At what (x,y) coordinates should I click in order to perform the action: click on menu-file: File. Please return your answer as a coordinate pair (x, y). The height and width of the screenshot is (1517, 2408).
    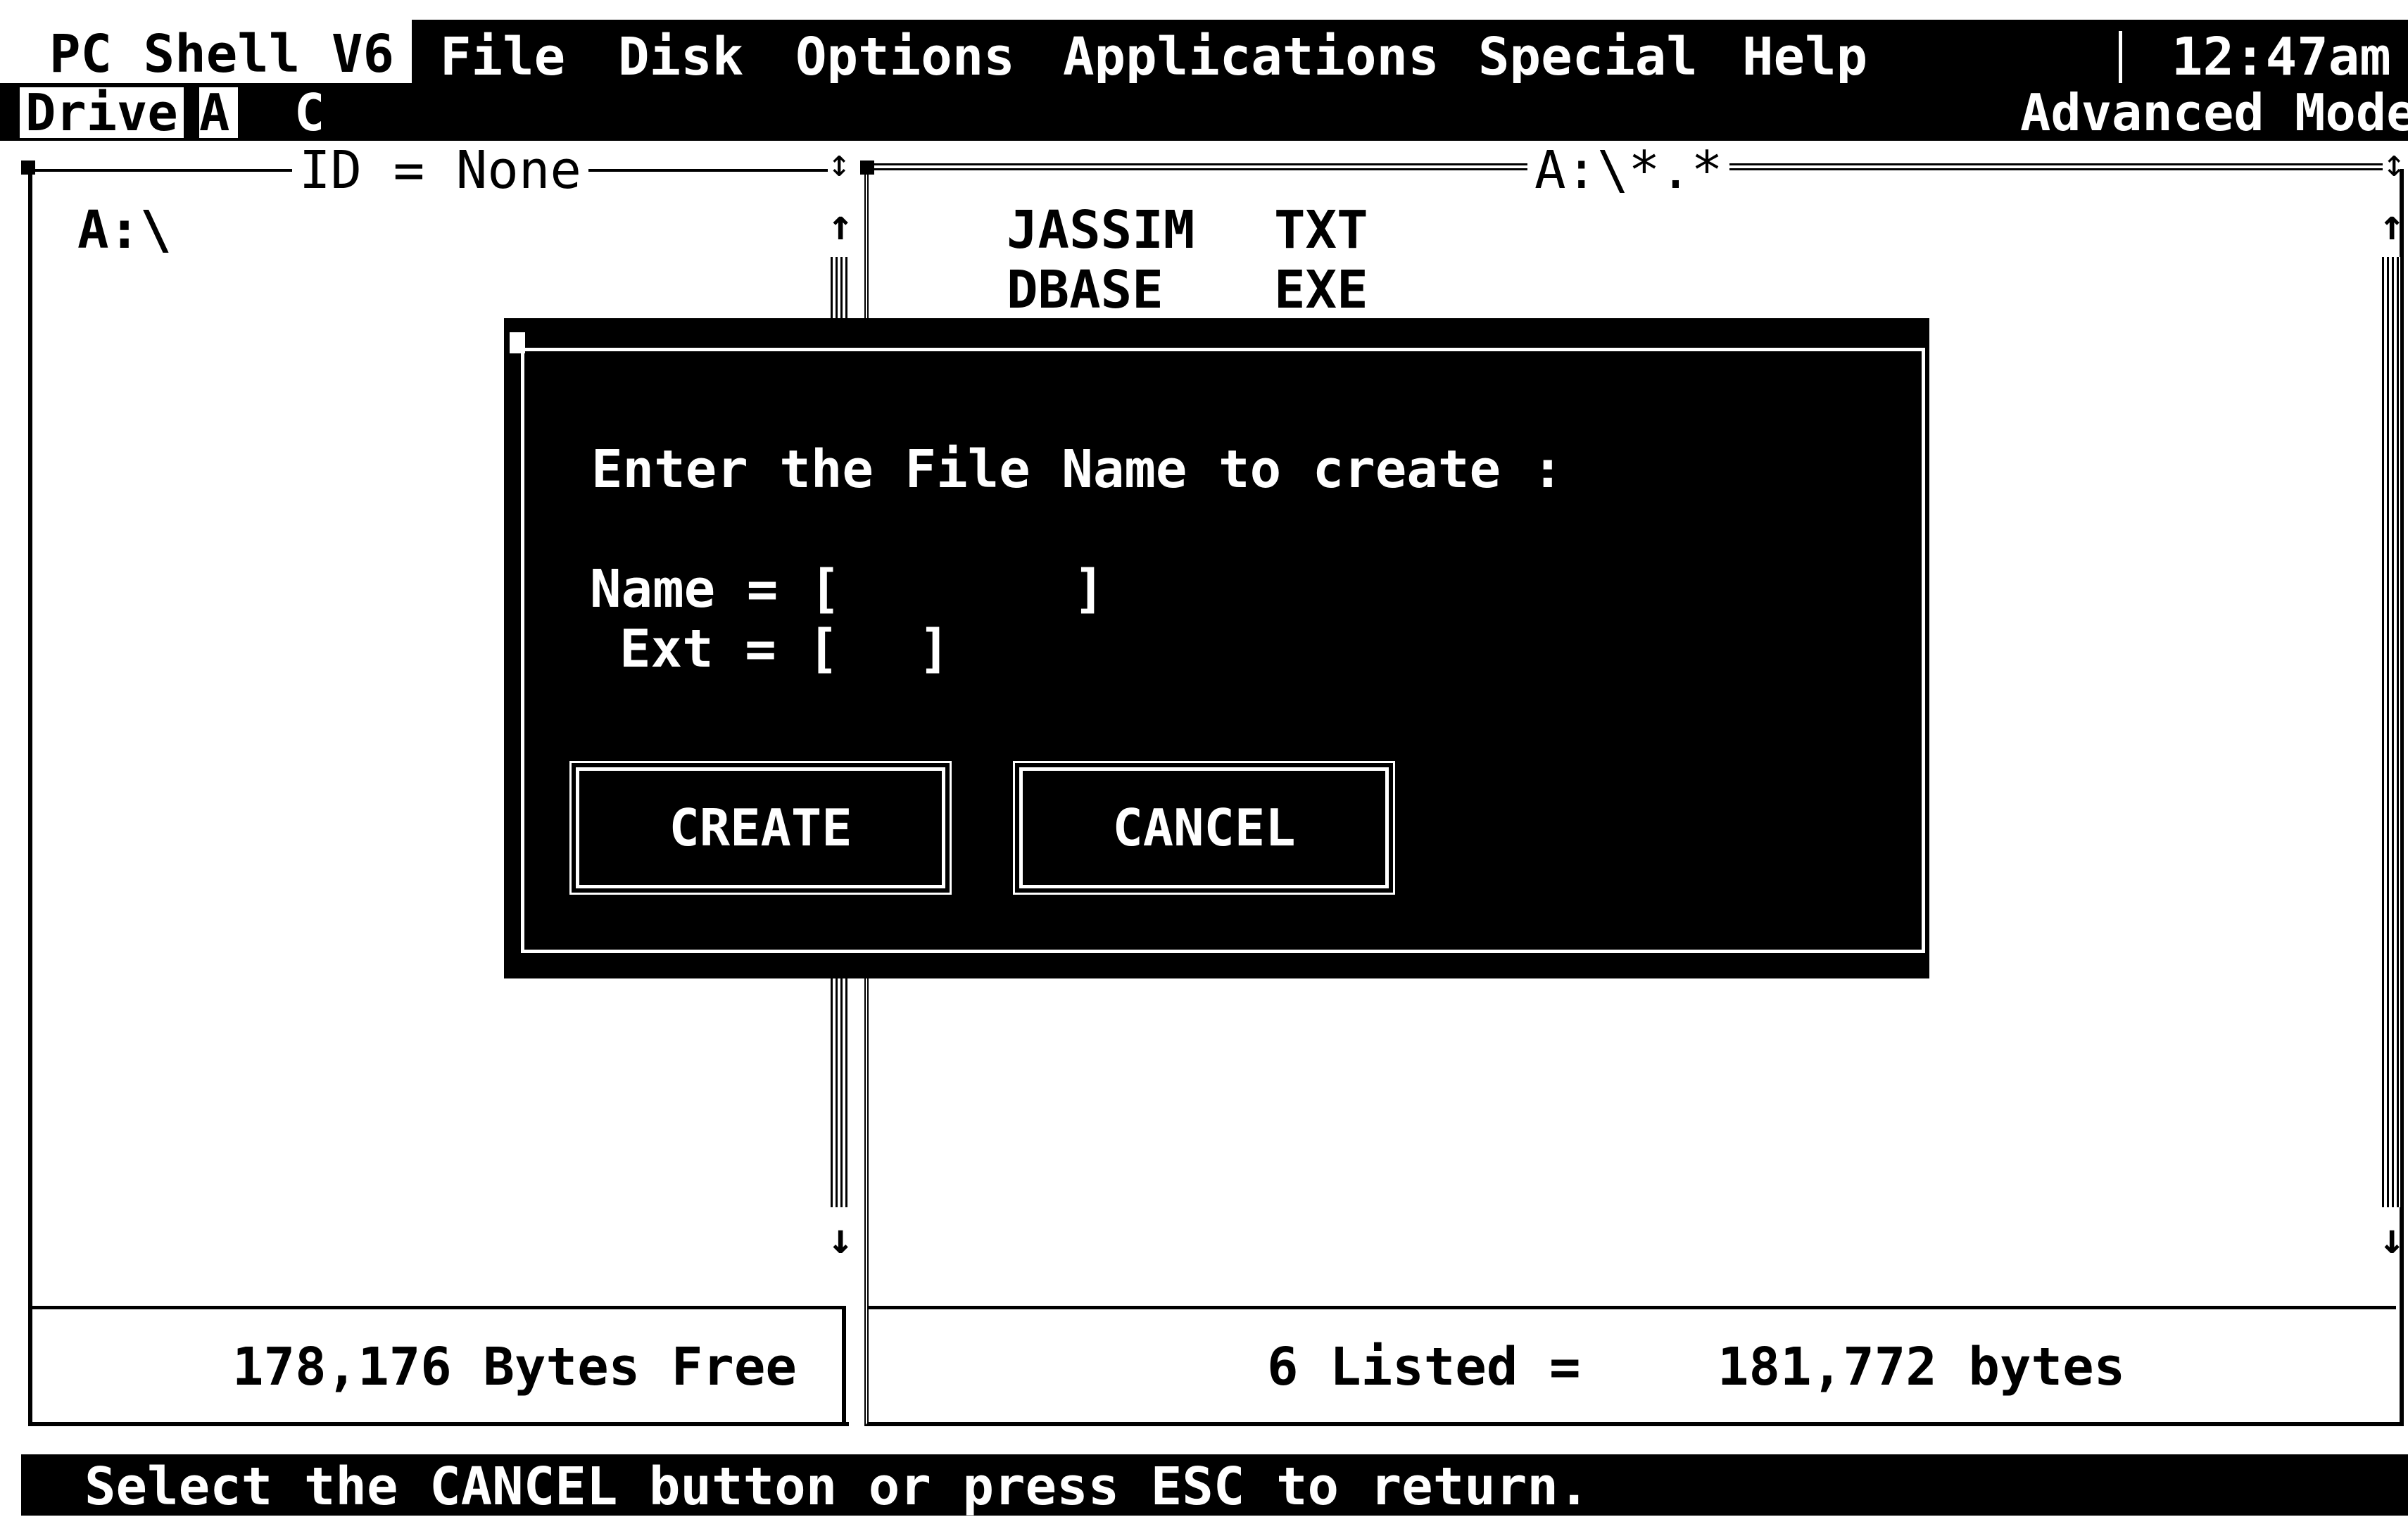
    Looking at the image, I should click on (502, 57).